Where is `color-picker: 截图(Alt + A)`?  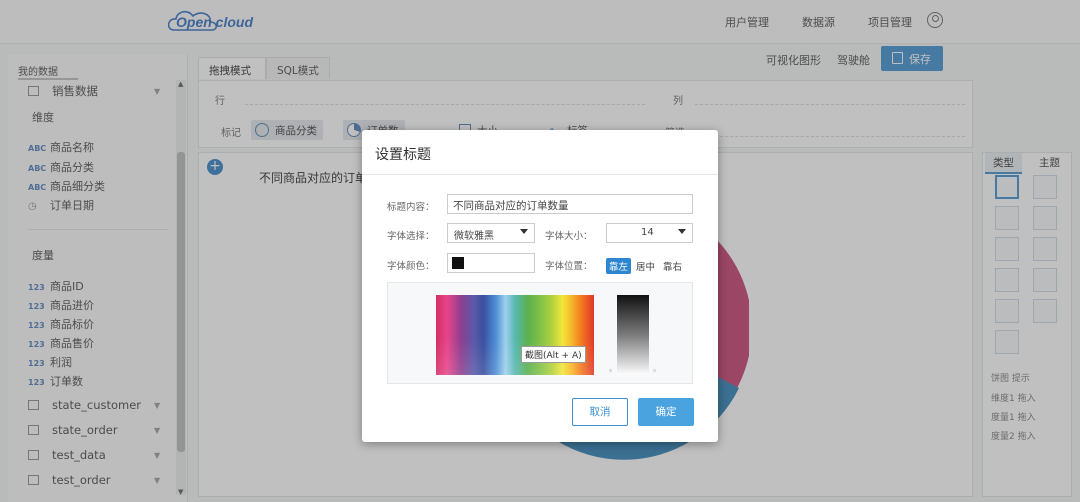 color-picker: 截图(Alt + A) is located at coordinates (540, 333).